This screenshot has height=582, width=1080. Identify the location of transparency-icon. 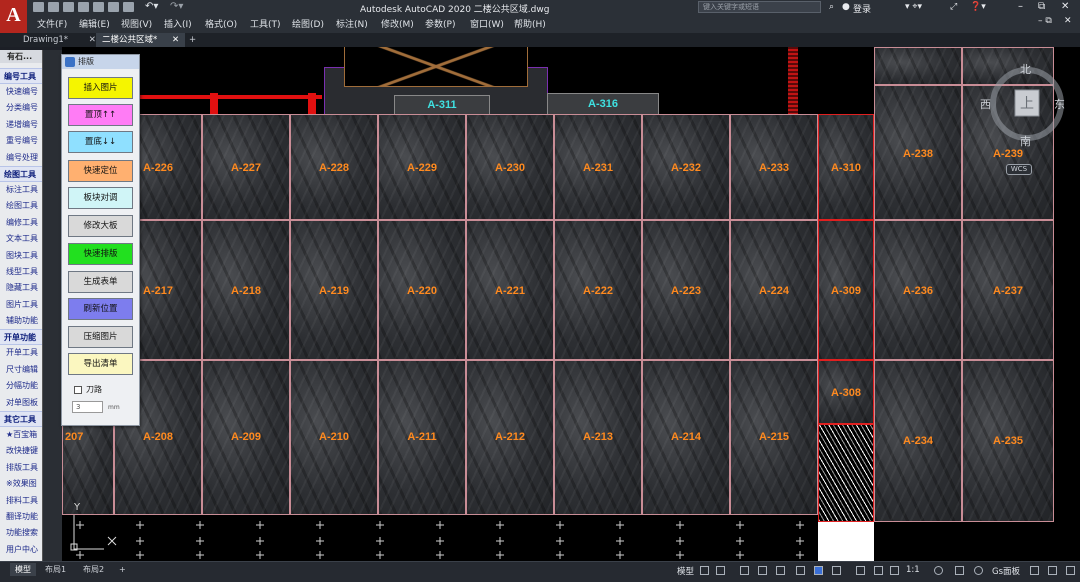
(836, 570).